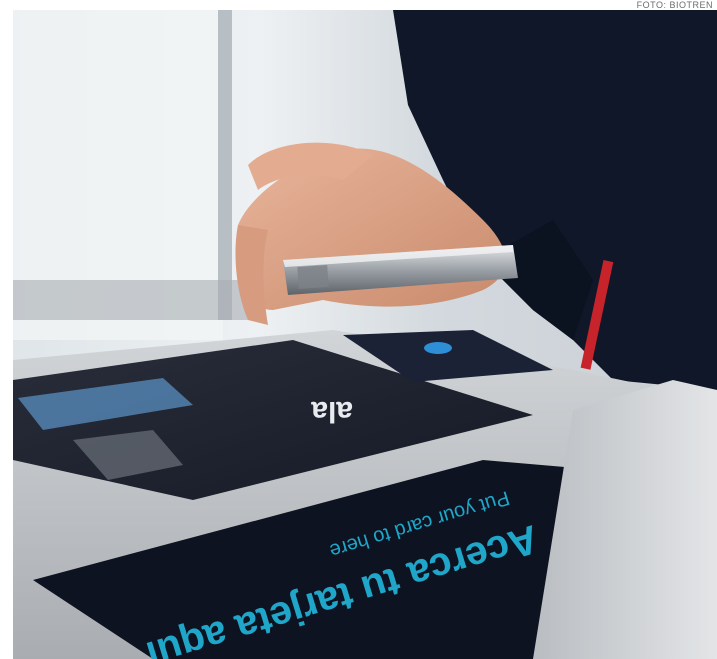 The width and height of the screenshot is (717, 659). I want to click on phone-camera, so click(313, 277).